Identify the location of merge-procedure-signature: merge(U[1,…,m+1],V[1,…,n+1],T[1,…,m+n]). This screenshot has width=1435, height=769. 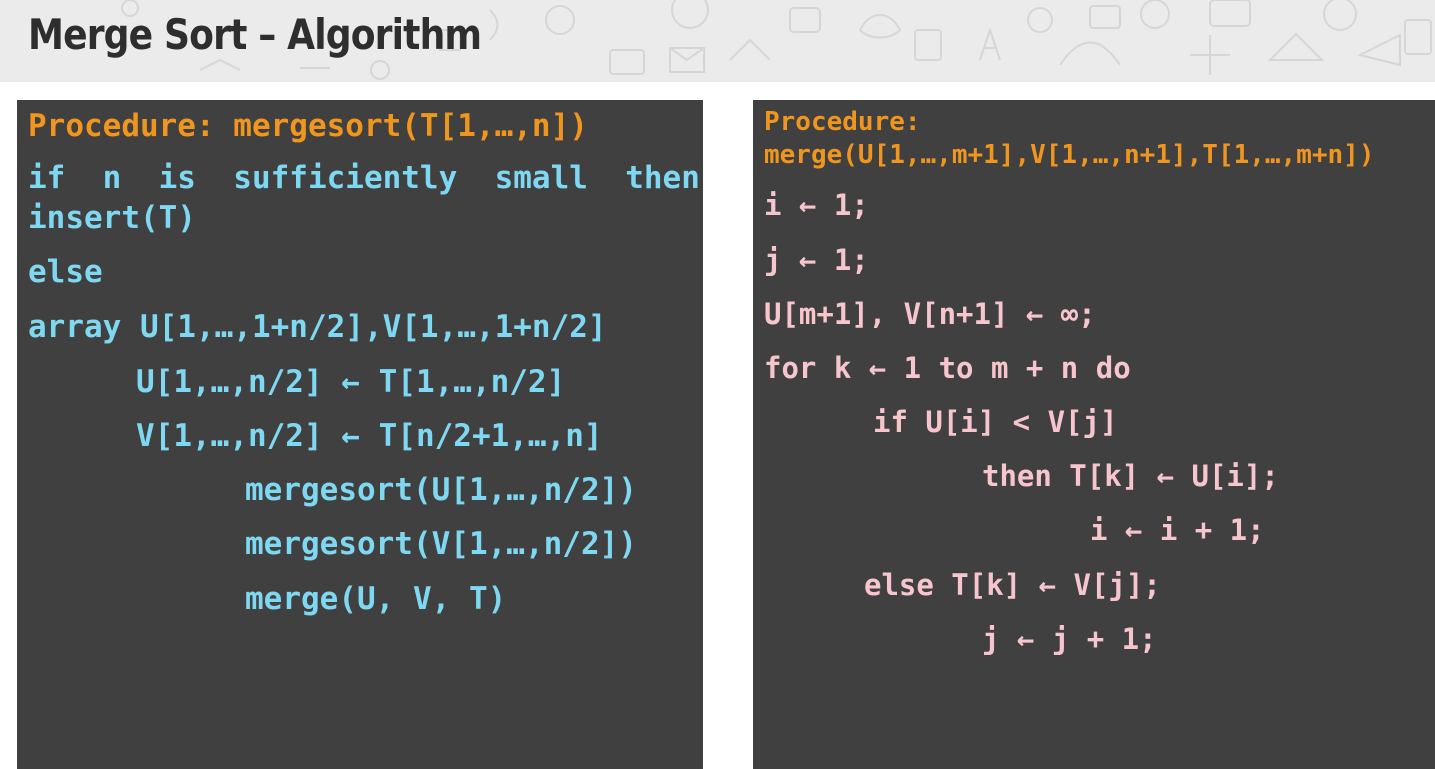
(1069, 155).